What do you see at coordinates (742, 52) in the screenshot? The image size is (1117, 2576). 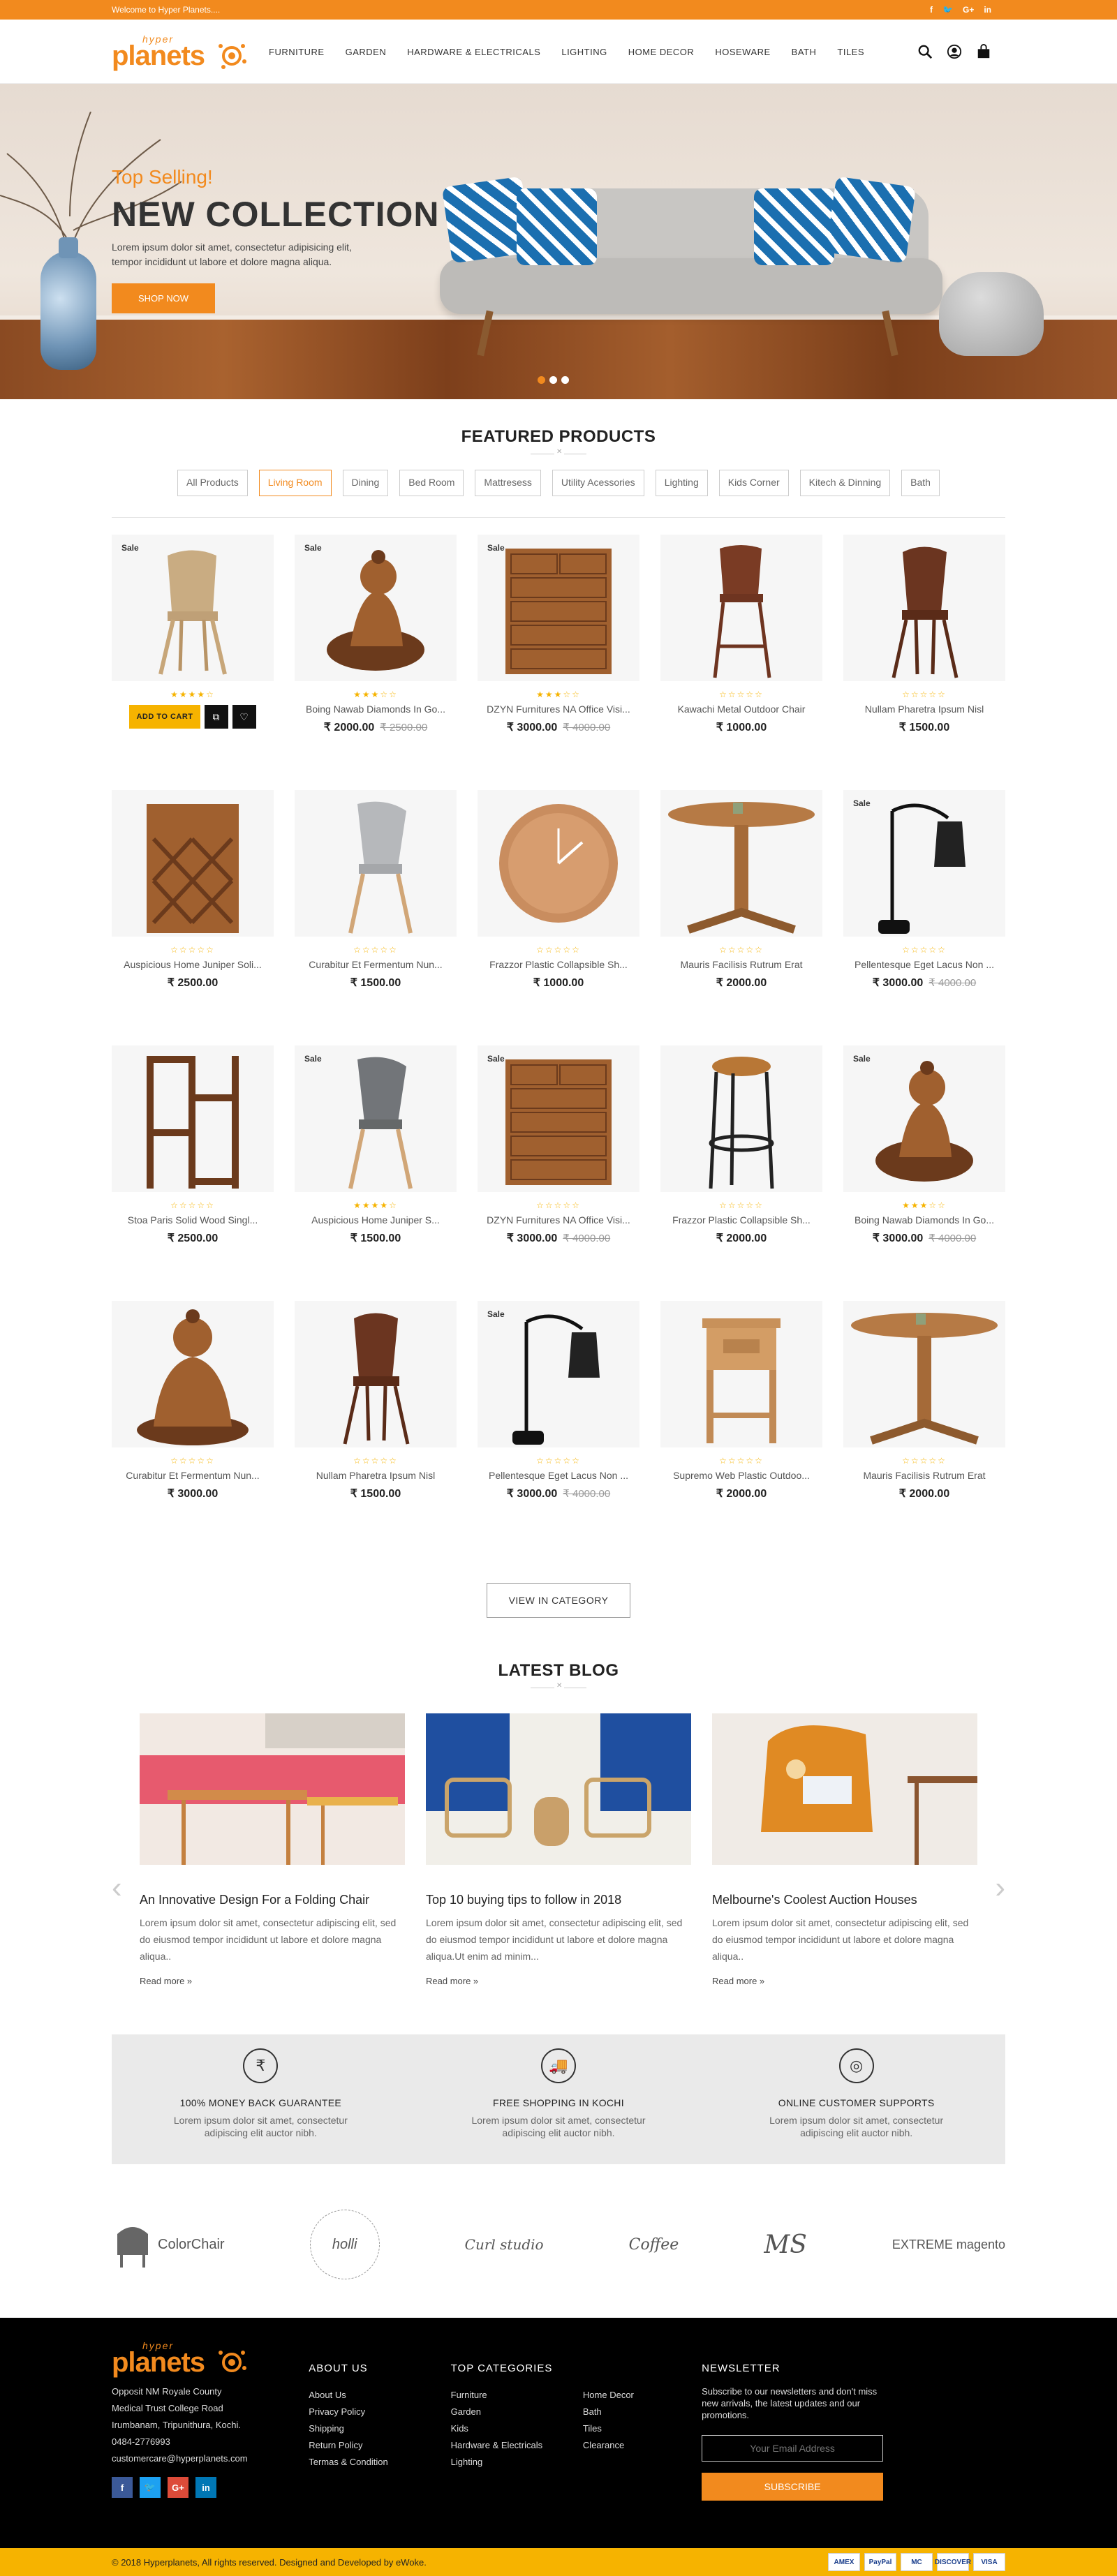 I see `nav-hoseware: HOSEWARE` at bounding box center [742, 52].